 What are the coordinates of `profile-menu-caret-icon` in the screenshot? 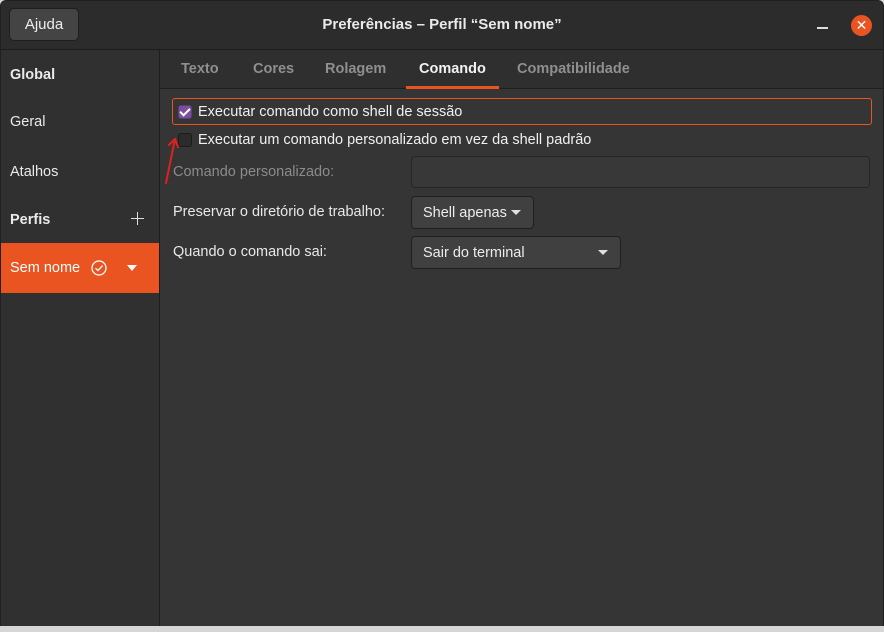 It's located at (132, 268).